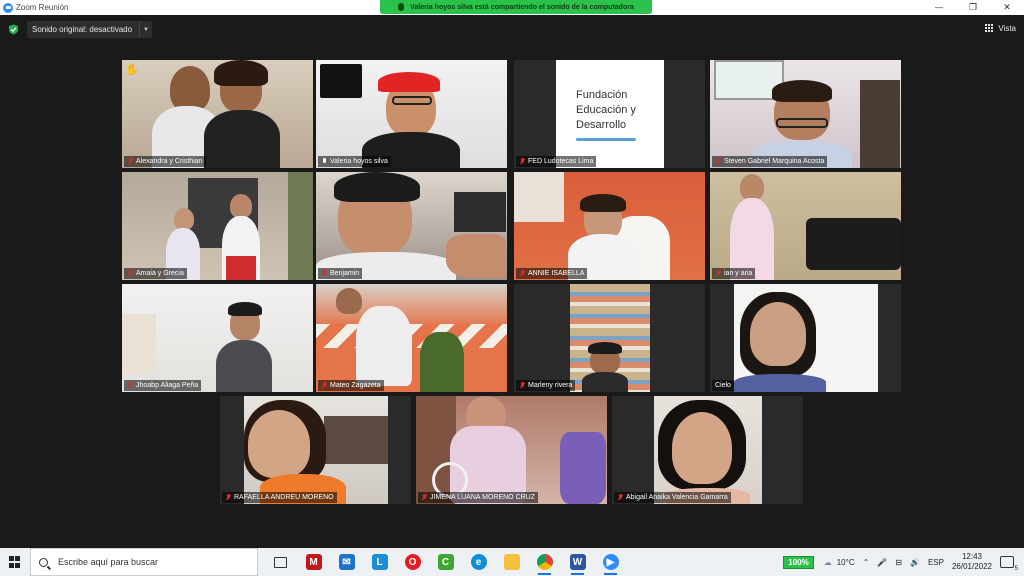 This screenshot has width=1024, height=576. I want to click on zoom-camera-icon: ▶, so click(610, 562).